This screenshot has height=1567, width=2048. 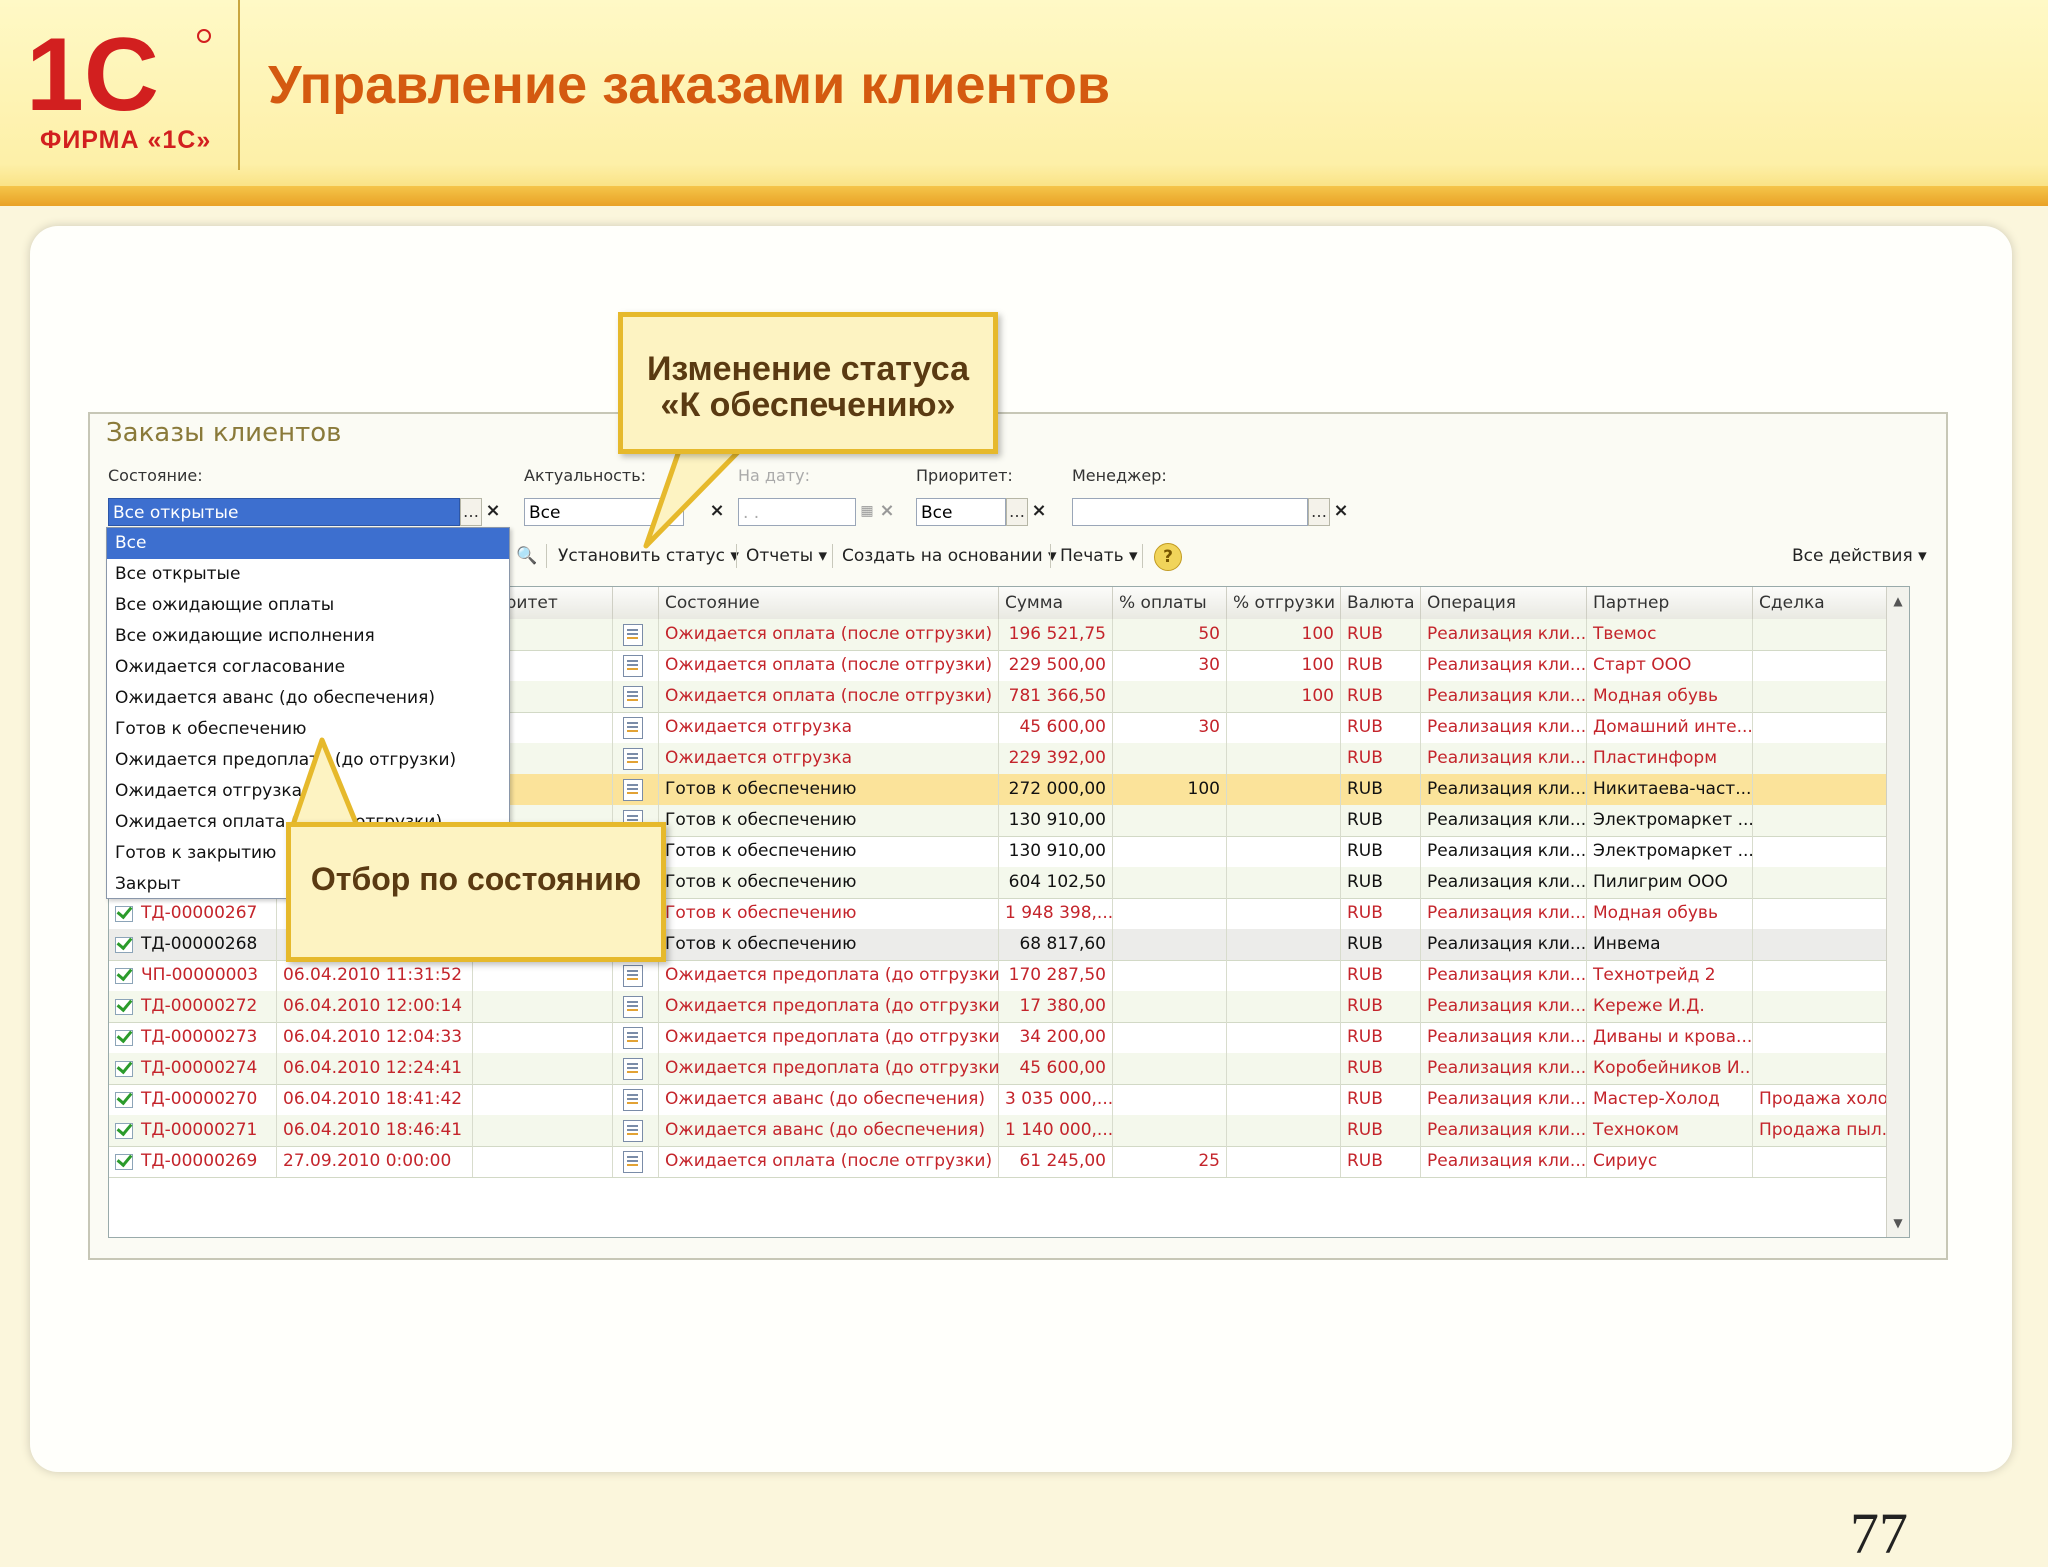 What do you see at coordinates (1504, 603) in the screenshot?
I see `column-header-operation: Операция` at bounding box center [1504, 603].